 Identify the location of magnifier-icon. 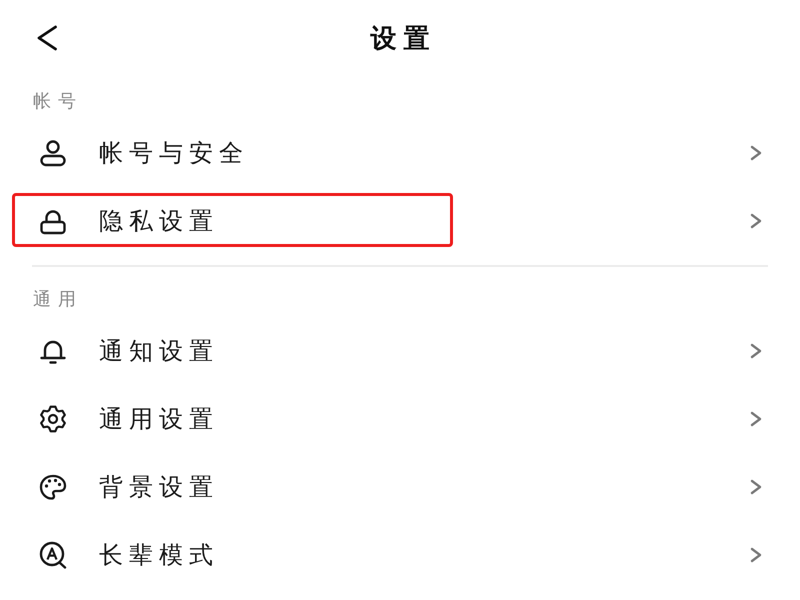
(53, 555).